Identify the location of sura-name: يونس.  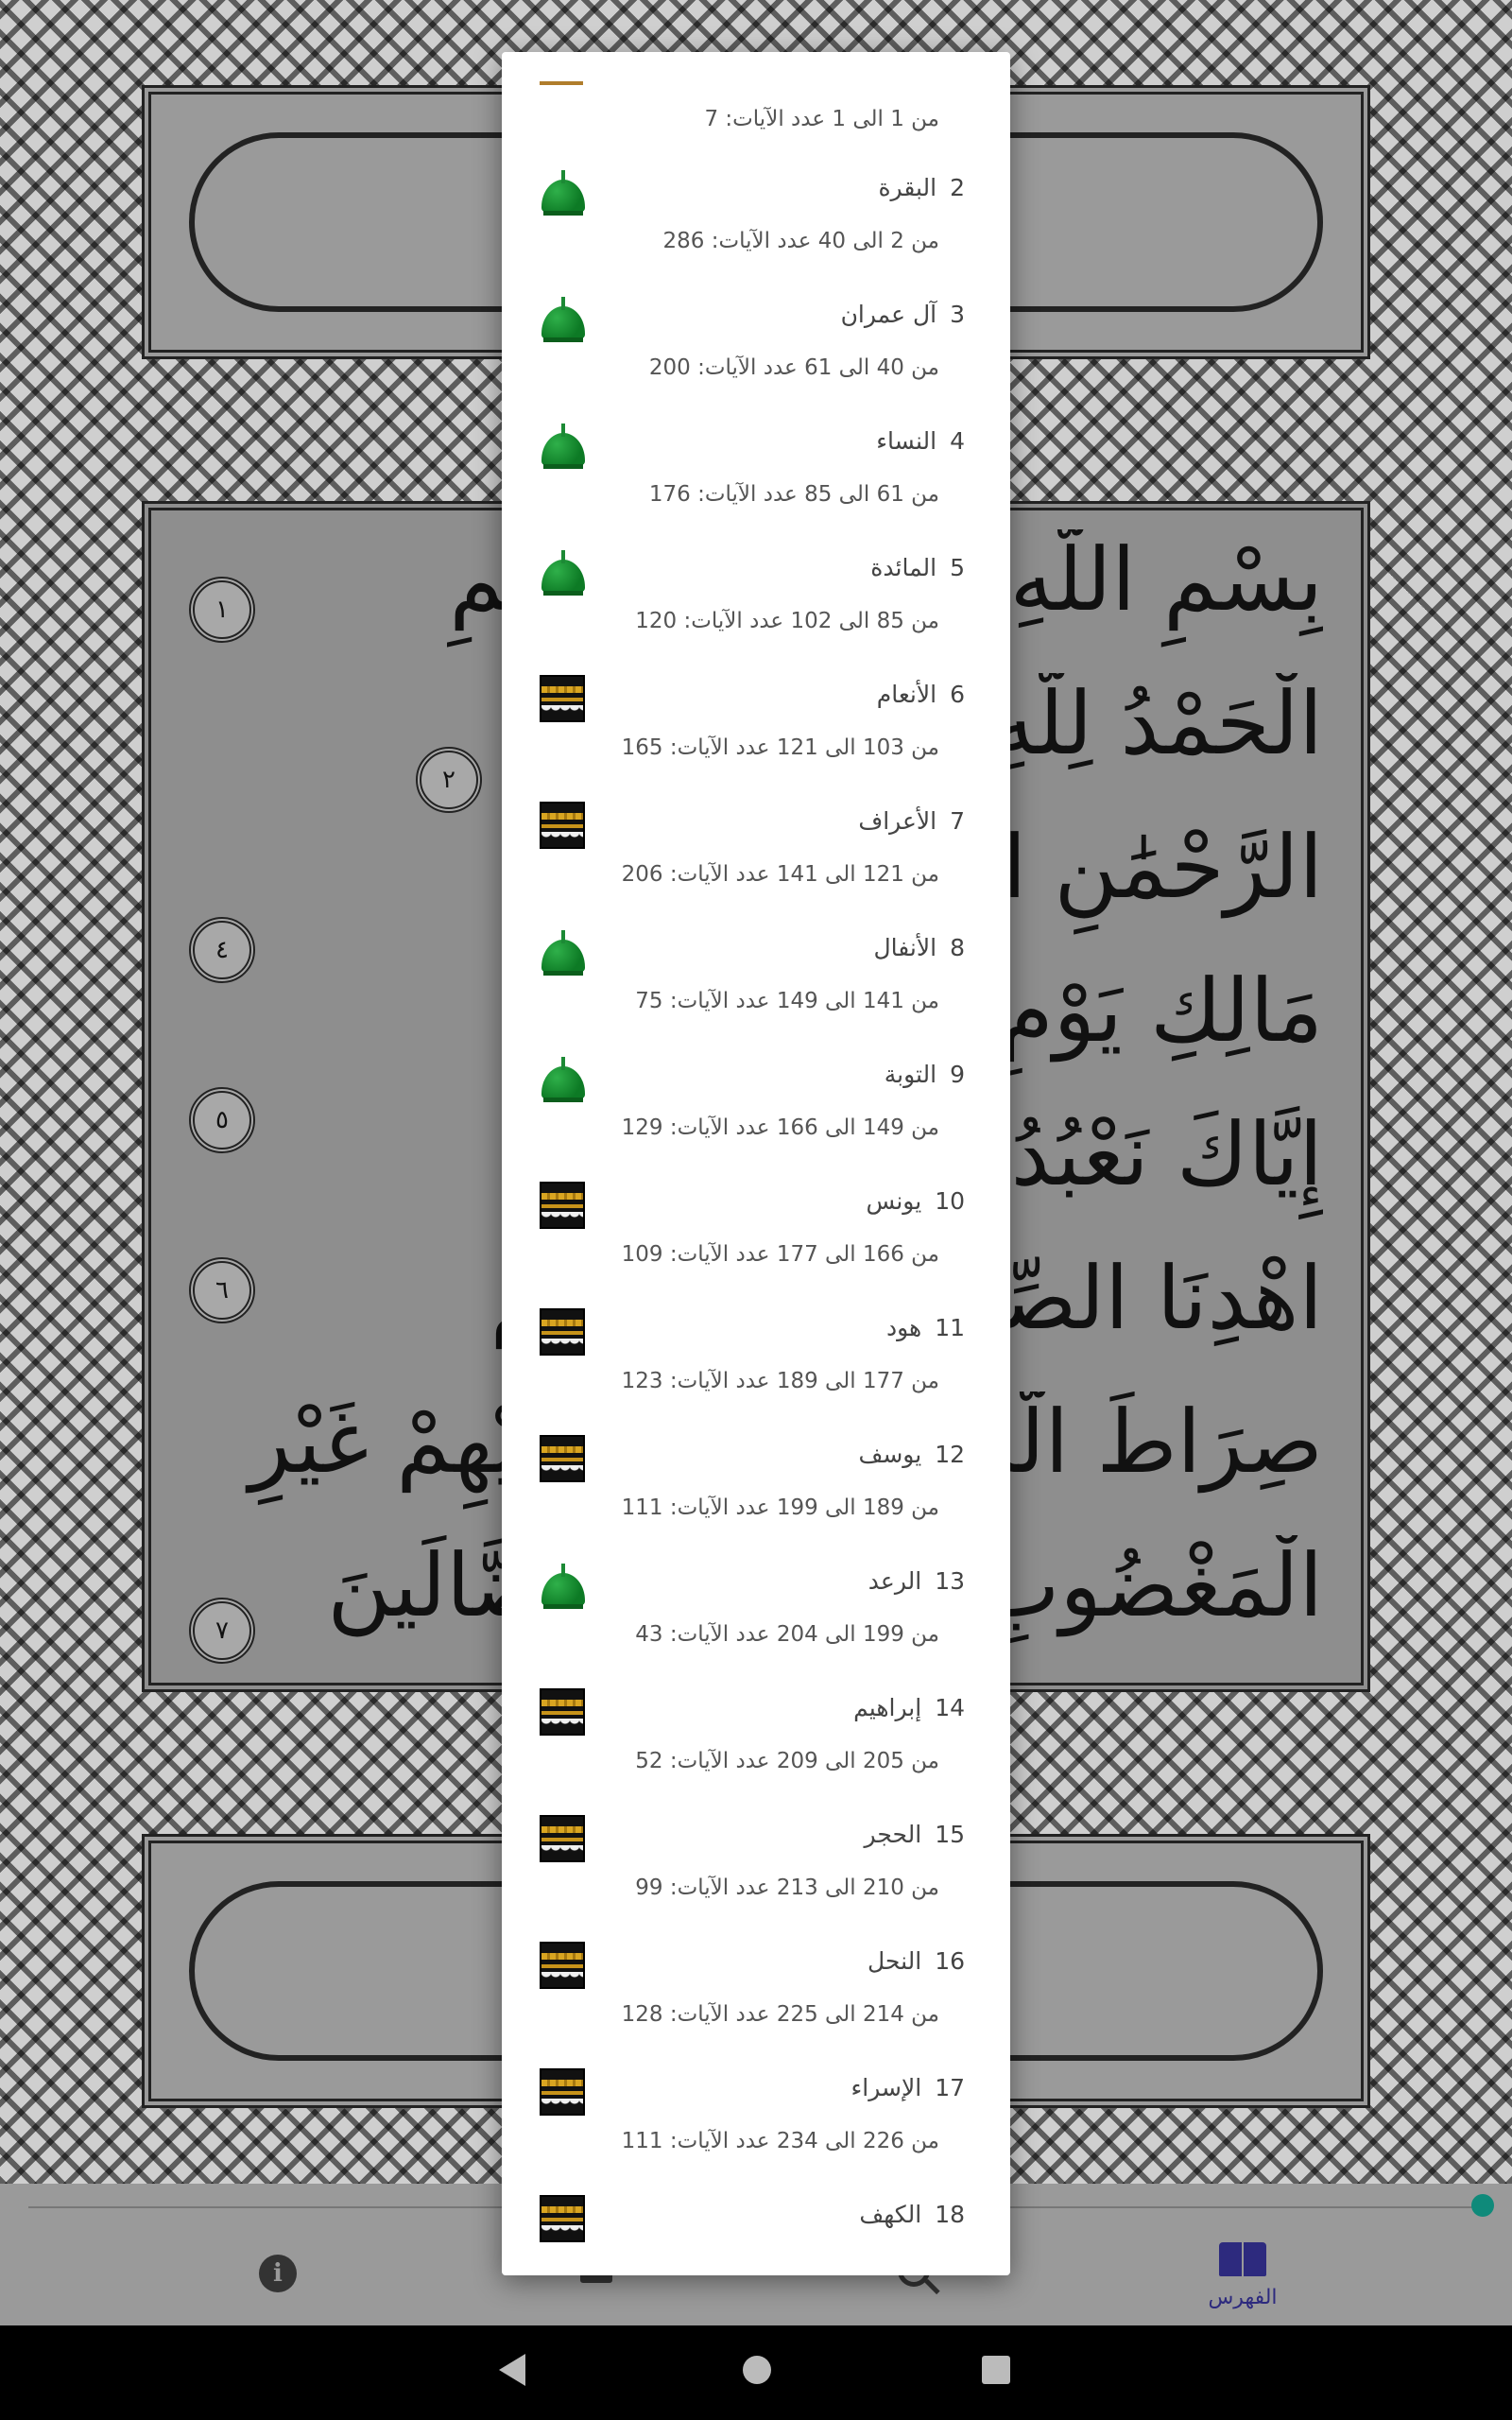
(894, 1201).